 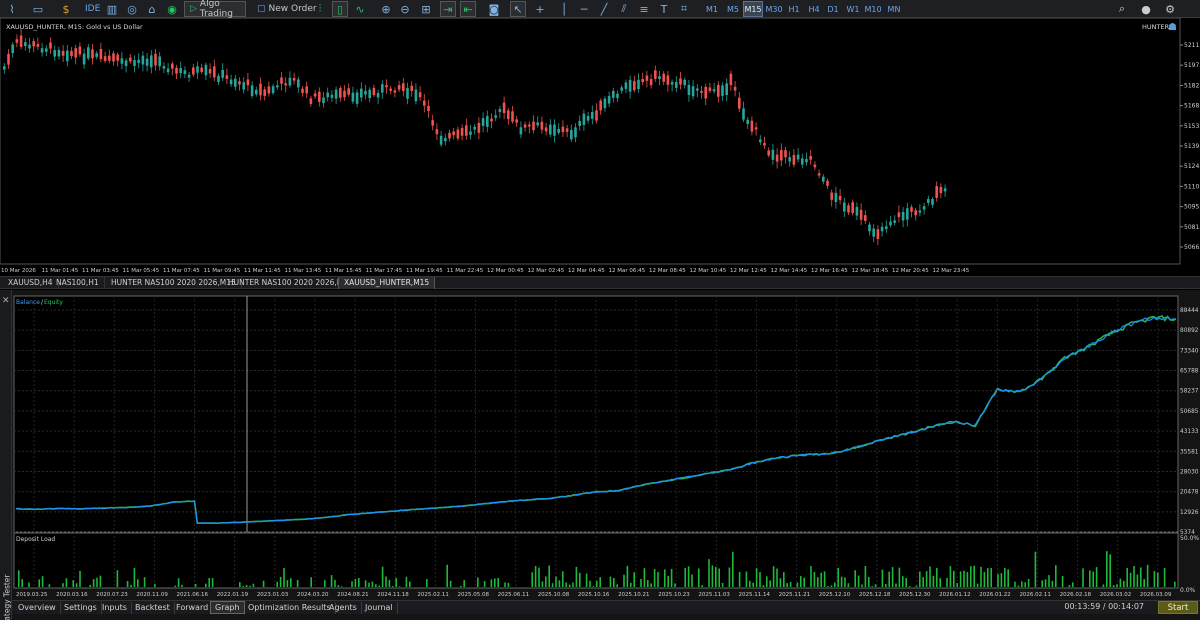 What do you see at coordinates (12, 9) in the screenshot?
I see `chart-type-icon: ⌇` at bounding box center [12, 9].